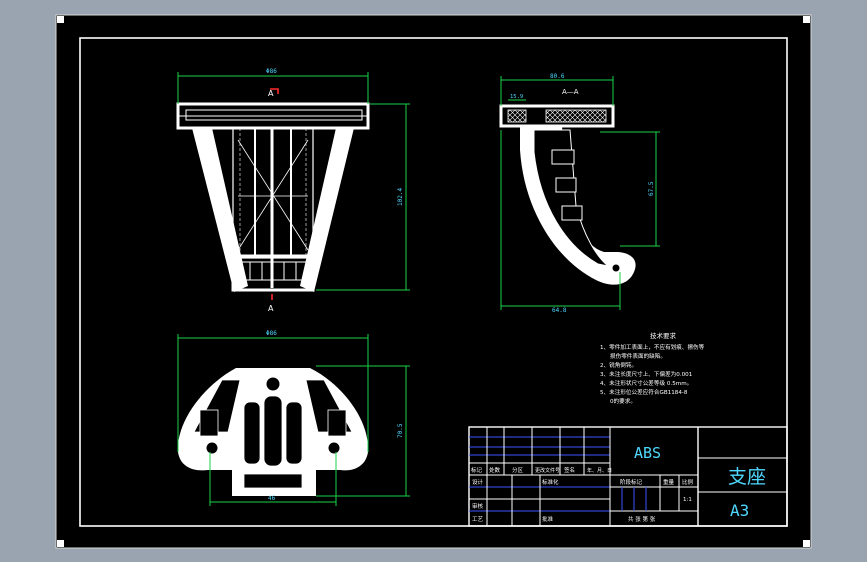 The width and height of the screenshot is (867, 562). What do you see at coordinates (651, 188) in the screenshot?
I see `dim-side-height: 67.5` at bounding box center [651, 188].